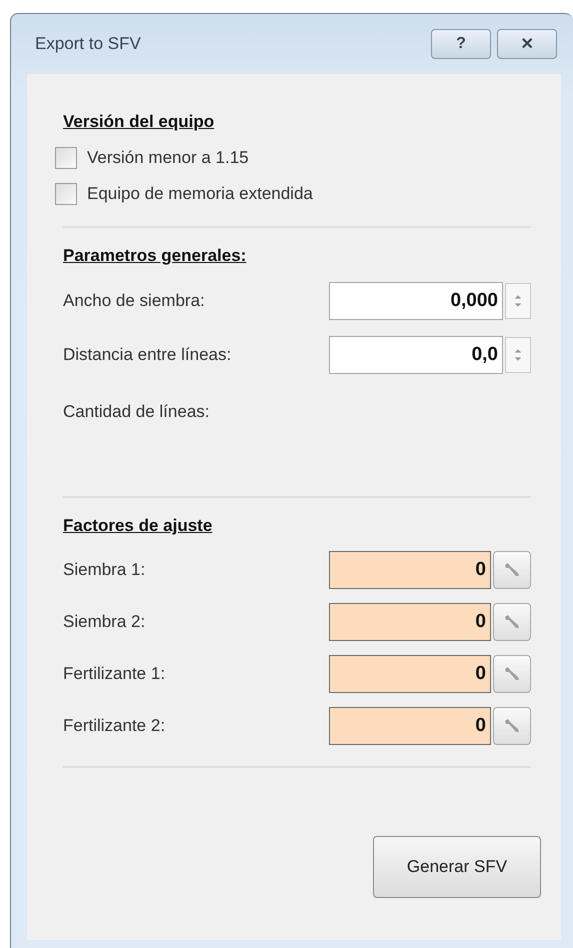  Describe the element at coordinates (416, 355) in the screenshot. I see `number-field: 0,0` at that location.